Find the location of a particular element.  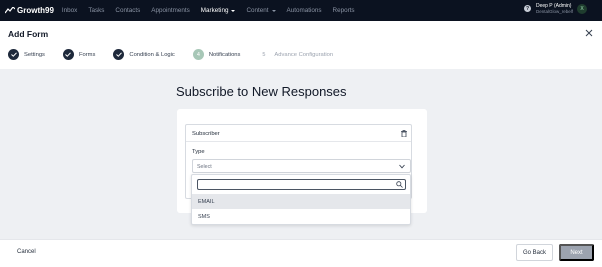

select-placeholder: Select is located at coordinates (204, 166).